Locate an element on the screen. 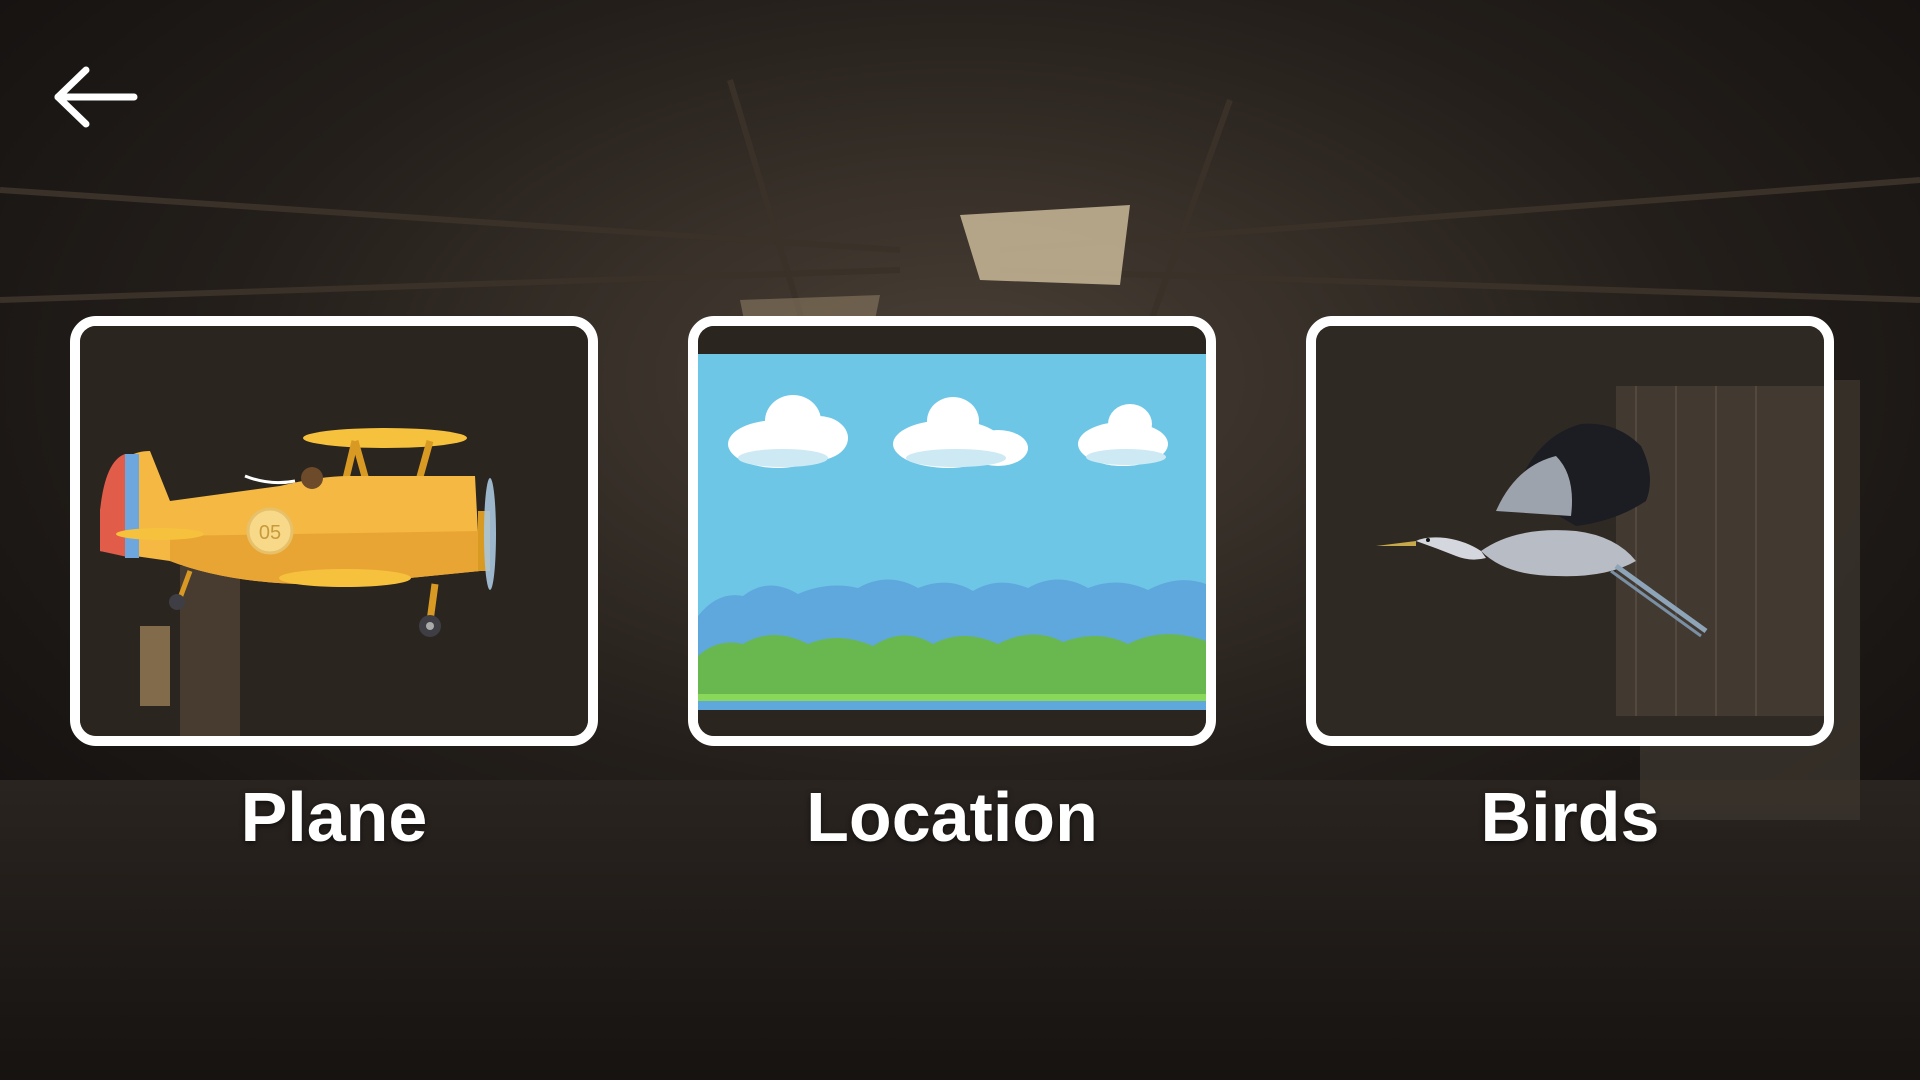  back-button is located at coordinates (98, 97).